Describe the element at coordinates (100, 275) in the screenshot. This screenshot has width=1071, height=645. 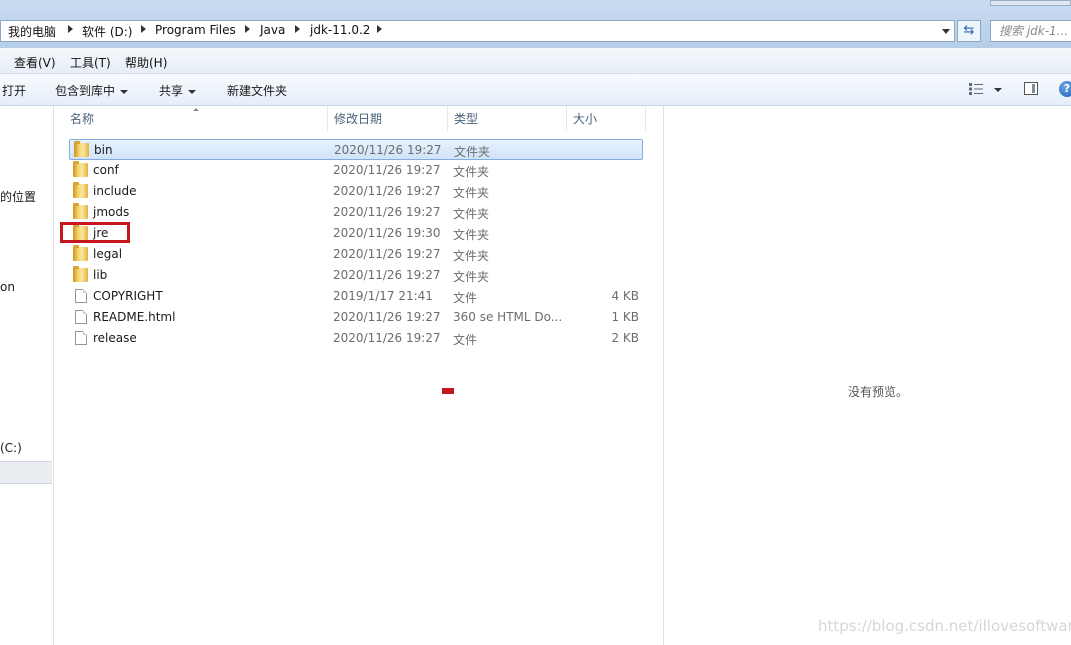
I see `file-name: lib` at that location.